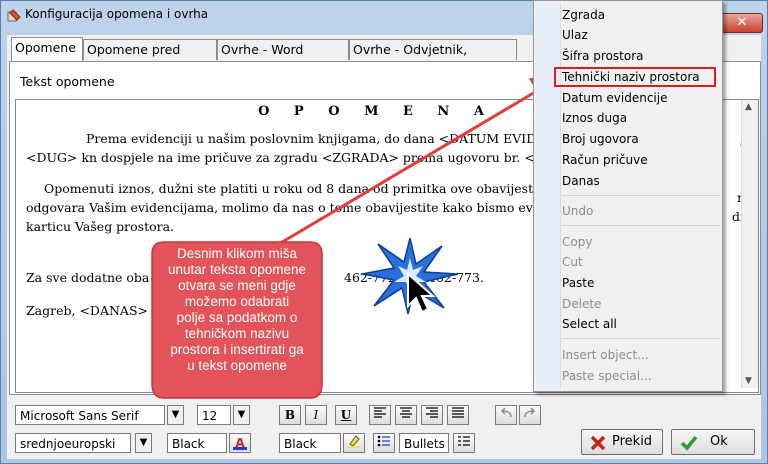 Image resolution: width=768 pixels, height=464 pixels. I want to click on menu-item-broj-ugovora: Broj ugovora, so click(600, 139).